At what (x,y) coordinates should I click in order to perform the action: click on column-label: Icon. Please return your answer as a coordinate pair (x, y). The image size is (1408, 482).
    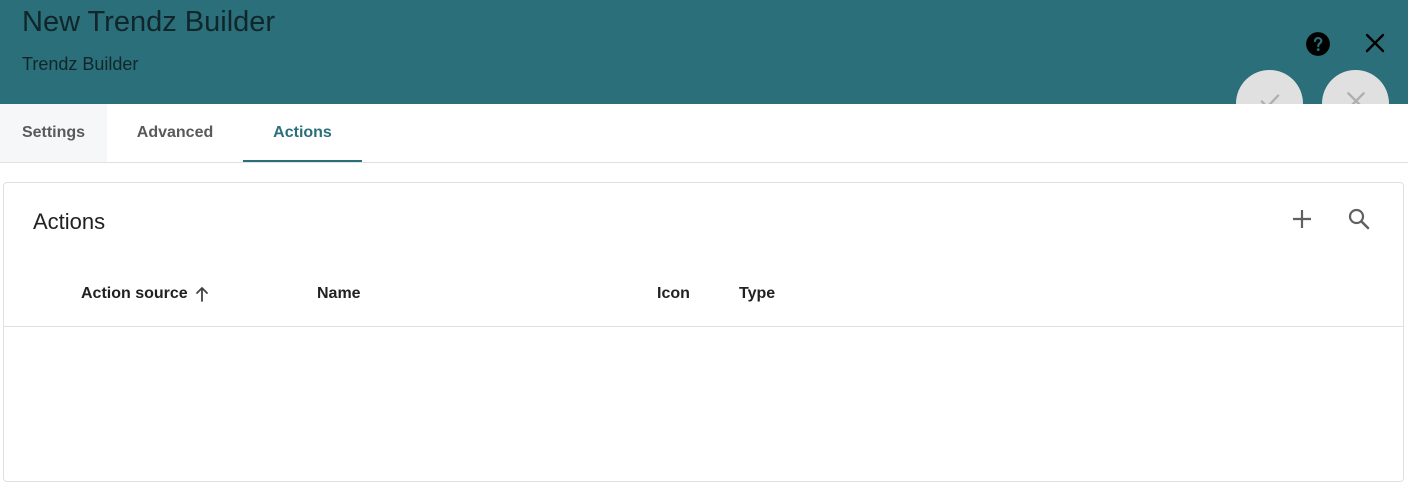
    Looking at the image, I should click on (673, 293).